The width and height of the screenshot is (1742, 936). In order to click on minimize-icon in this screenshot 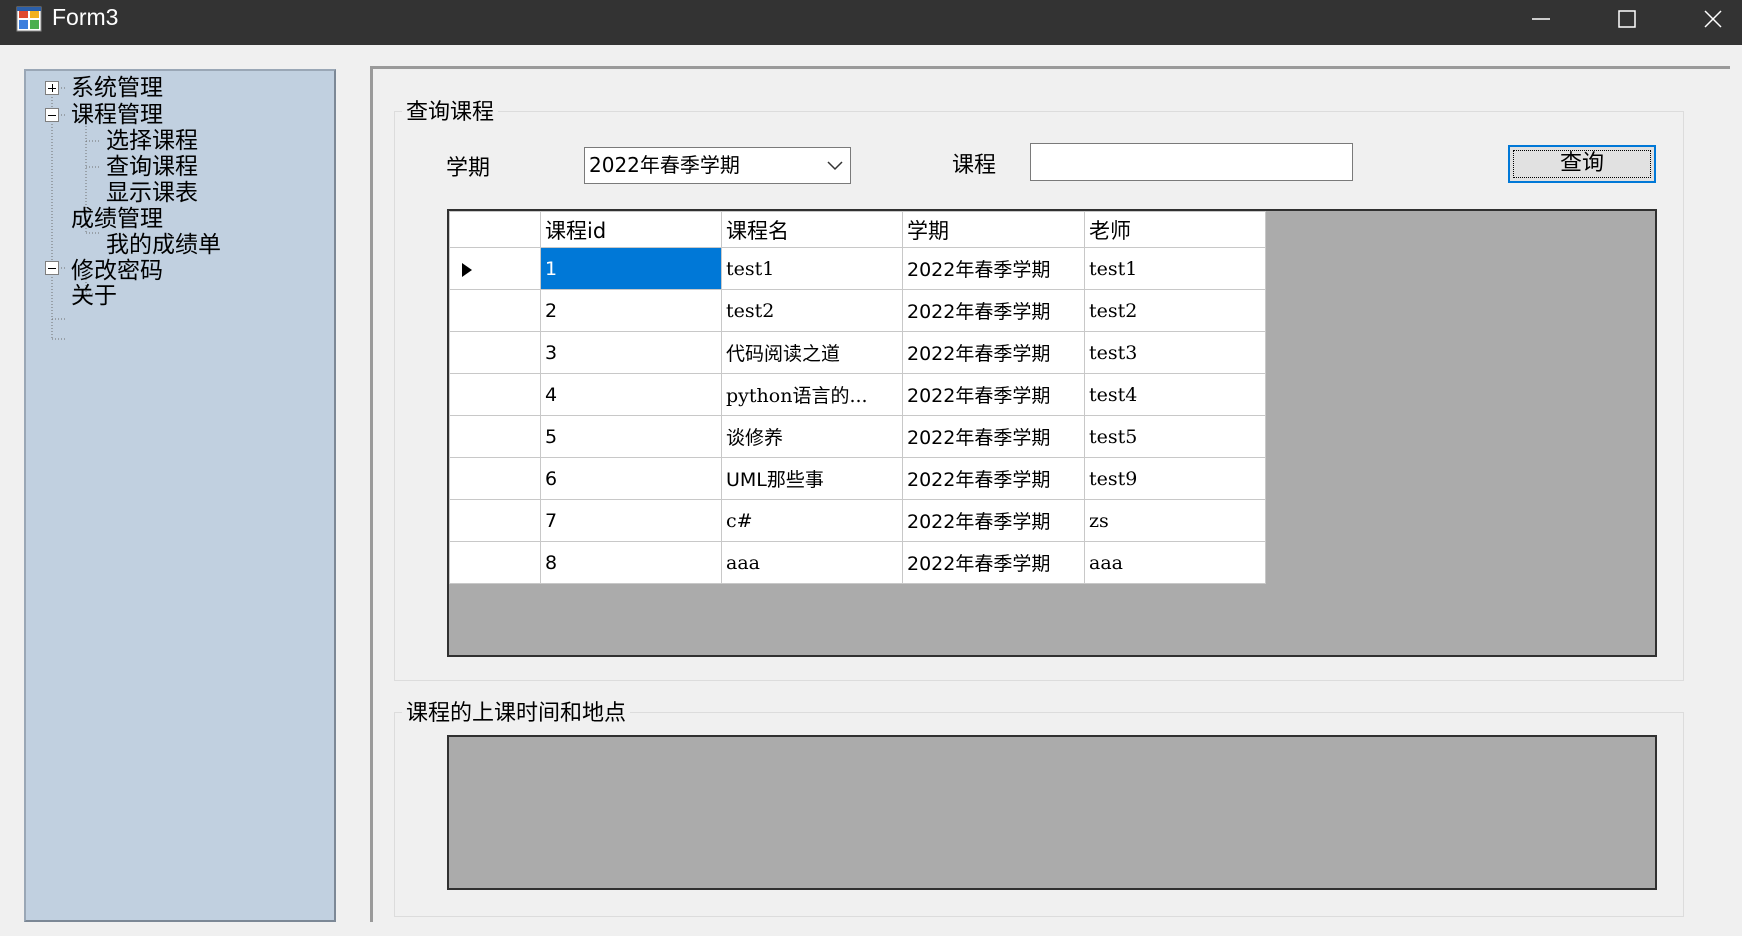, I will do `click(1541, 19)`.